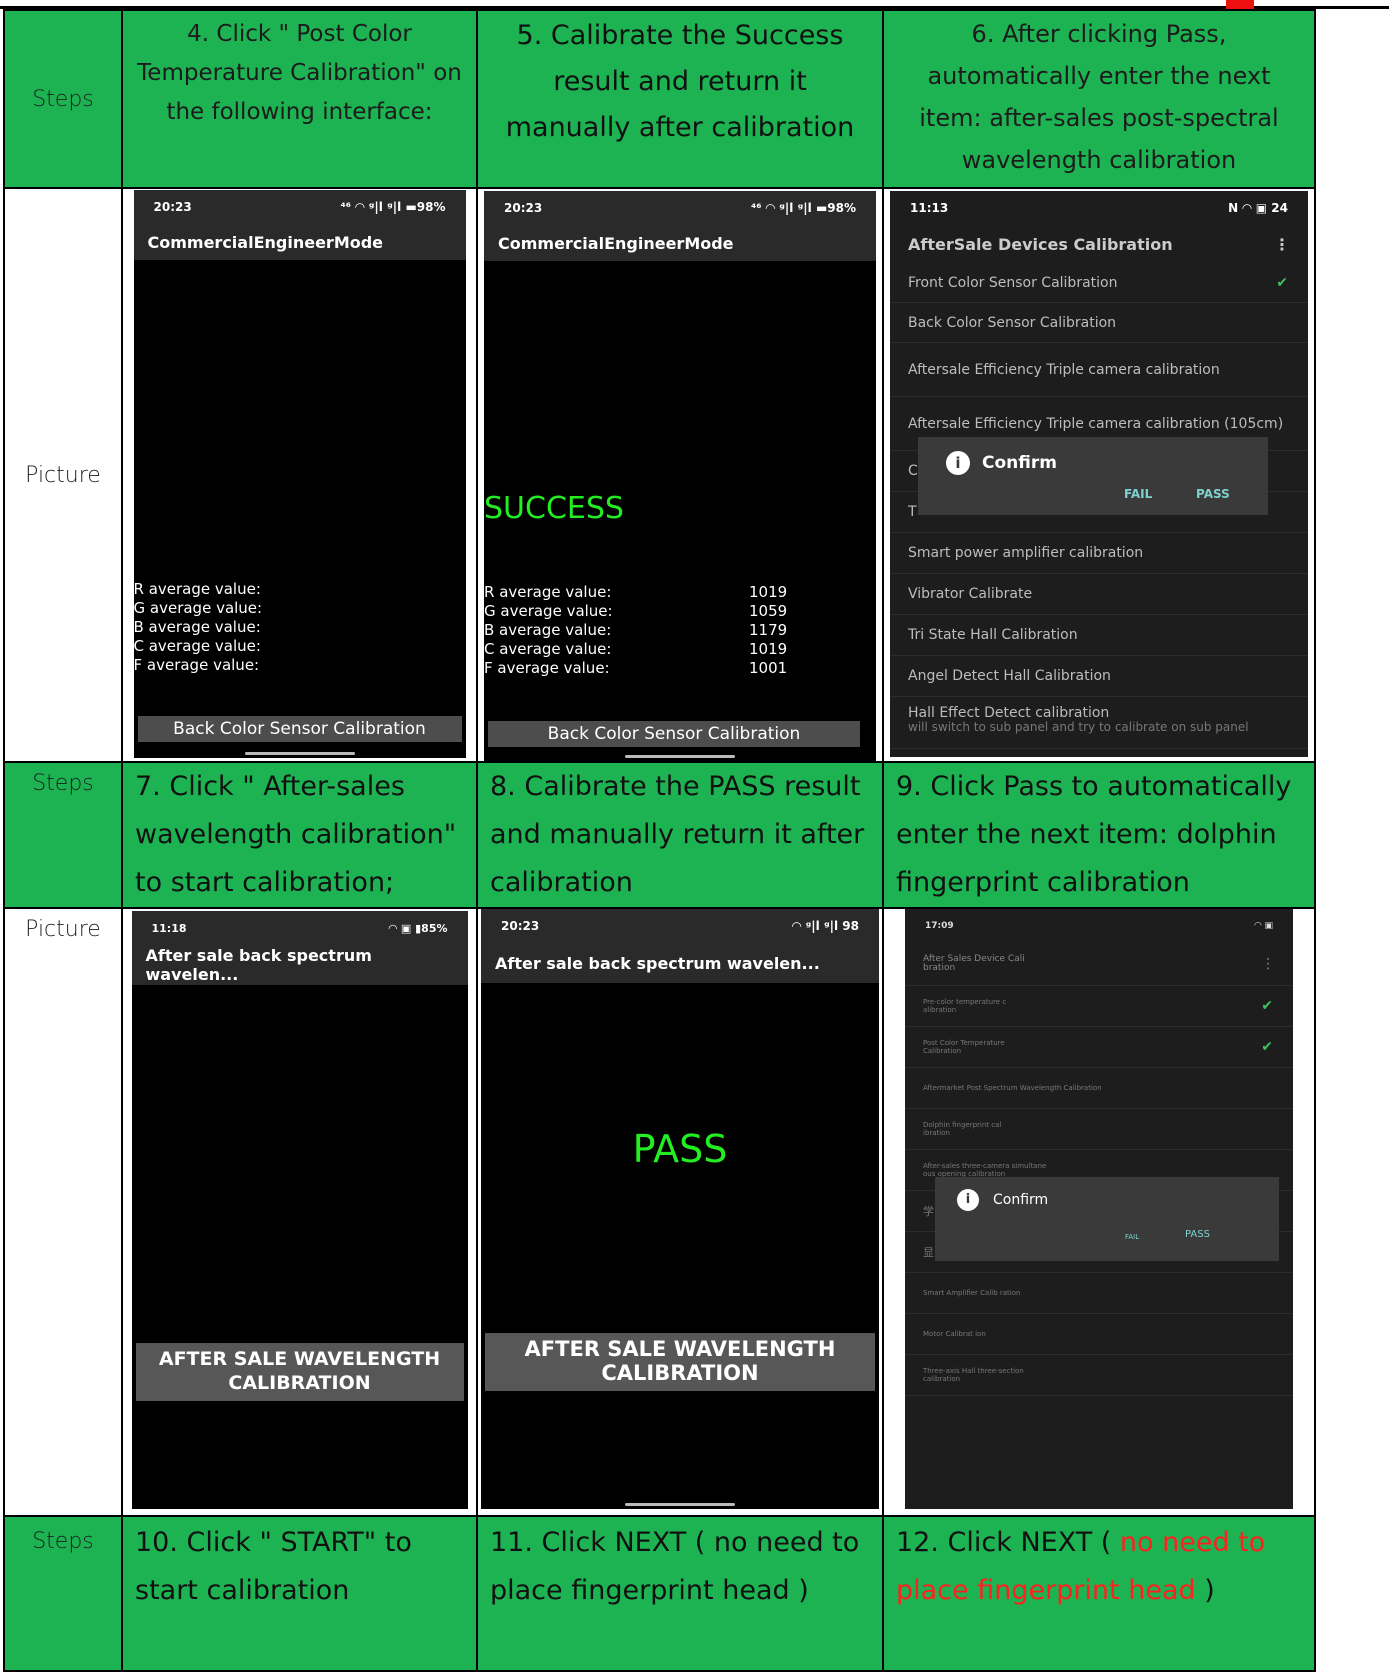 This screenshot has width=1389, height=1672. I want to click on pass-result: PASS, so click(680, 1149).